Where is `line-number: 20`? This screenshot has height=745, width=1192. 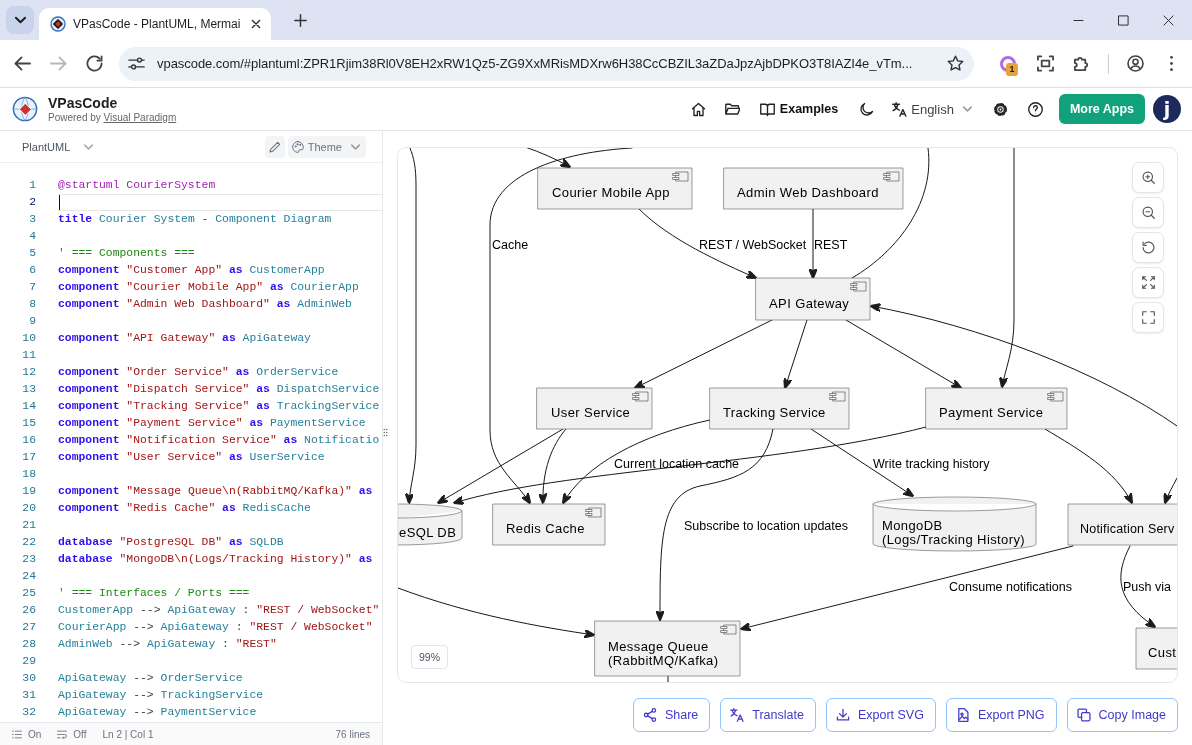
line-number: 20 is located at coordinates (28, 508).